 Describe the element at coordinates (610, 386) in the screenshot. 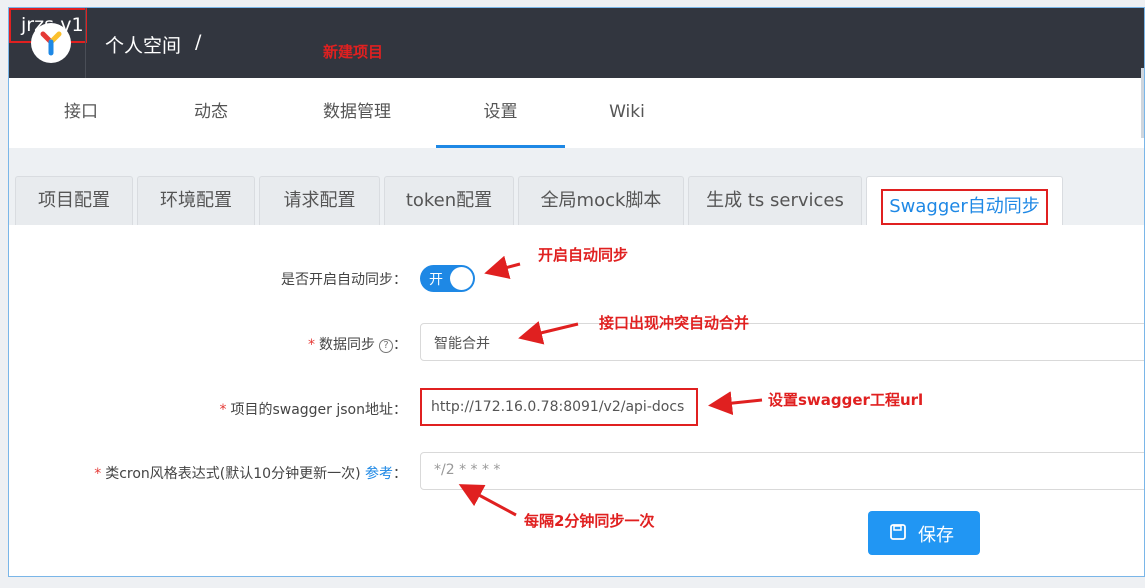

I see `annotation-arrows` at that location.